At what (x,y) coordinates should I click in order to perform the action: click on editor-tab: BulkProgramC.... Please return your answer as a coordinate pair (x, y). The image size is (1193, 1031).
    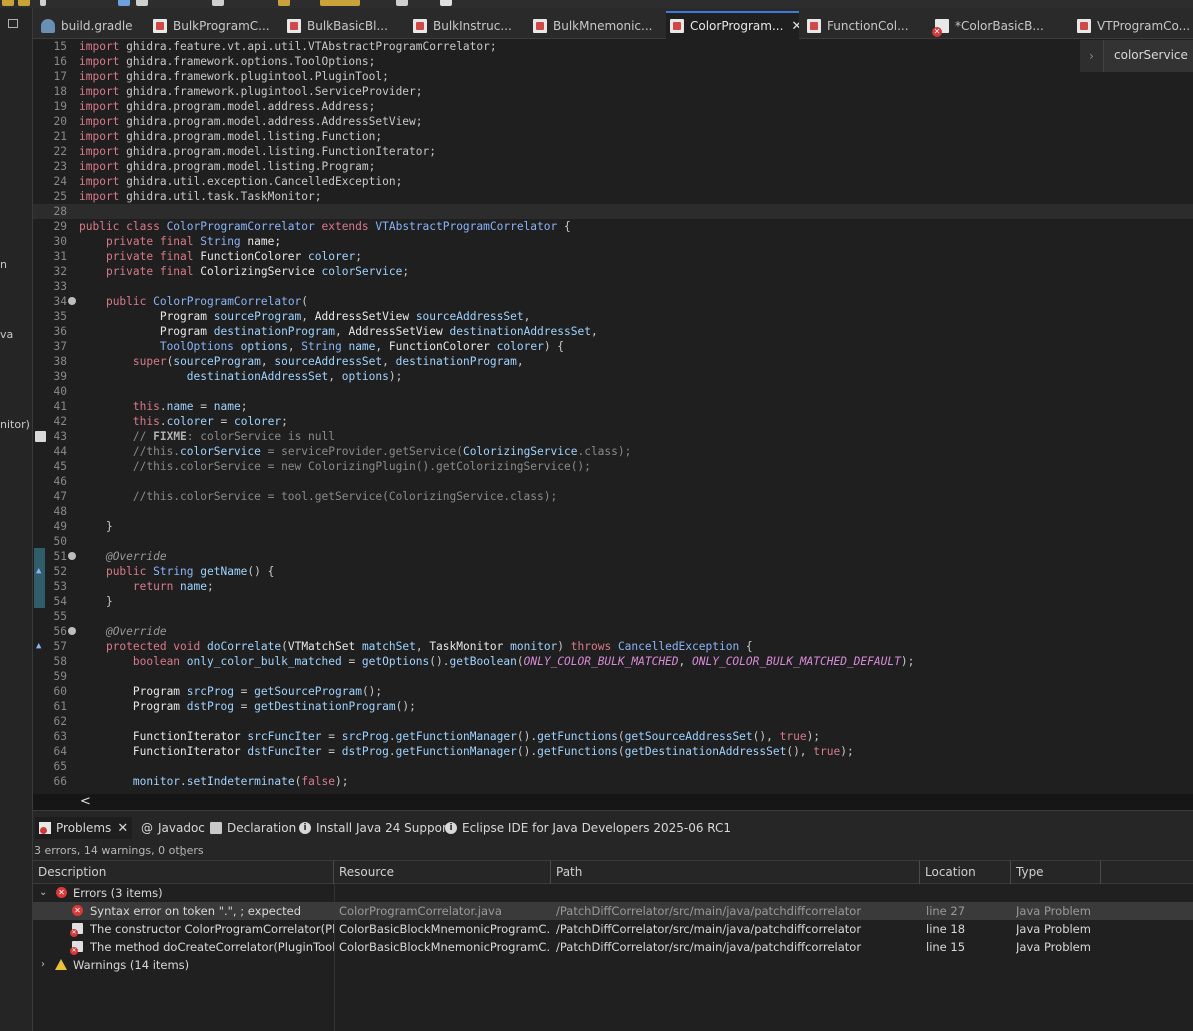
    Looking at the image, I should click on (214, 25).